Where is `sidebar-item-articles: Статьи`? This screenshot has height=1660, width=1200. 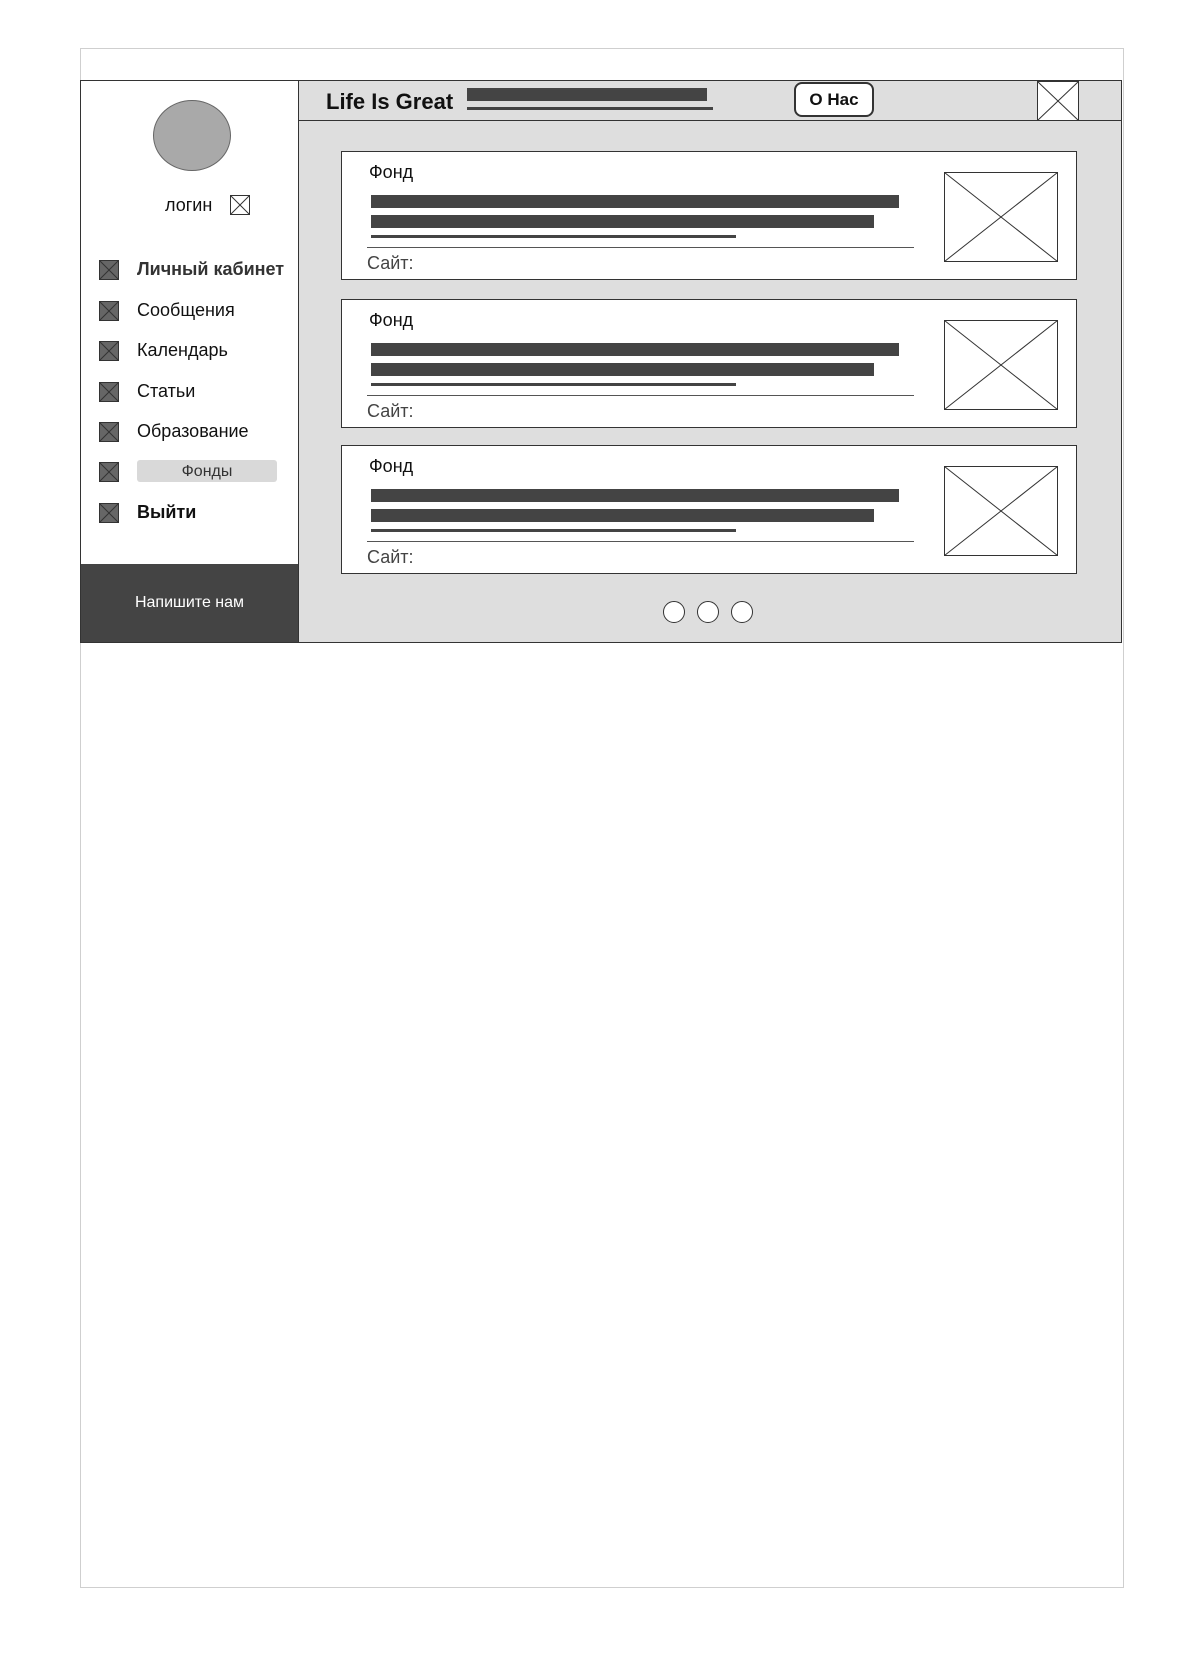
sidebar-item-articles: Статьи is located at coordinates (199, 393).